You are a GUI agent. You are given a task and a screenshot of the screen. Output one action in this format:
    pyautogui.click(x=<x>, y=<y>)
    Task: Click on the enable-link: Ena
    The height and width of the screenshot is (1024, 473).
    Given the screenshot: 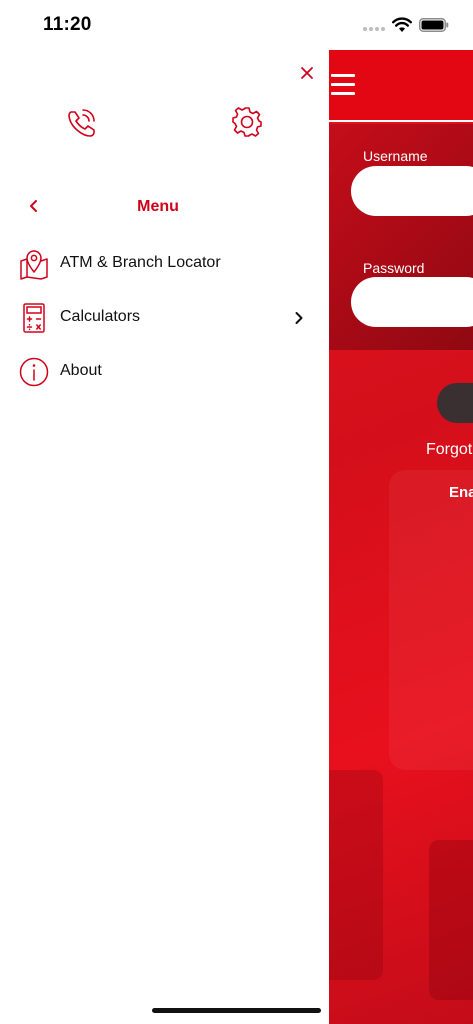 What is the action you would take?
    pyautogui.click(x=461, y=492)
    